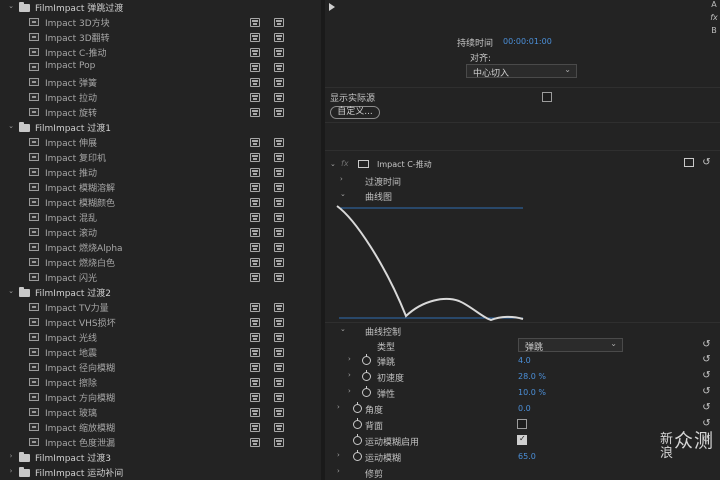 The height and width of the screenshot is (480, 720). I want to click on tree-item: Impact 径向模糊, so click(160, 367).